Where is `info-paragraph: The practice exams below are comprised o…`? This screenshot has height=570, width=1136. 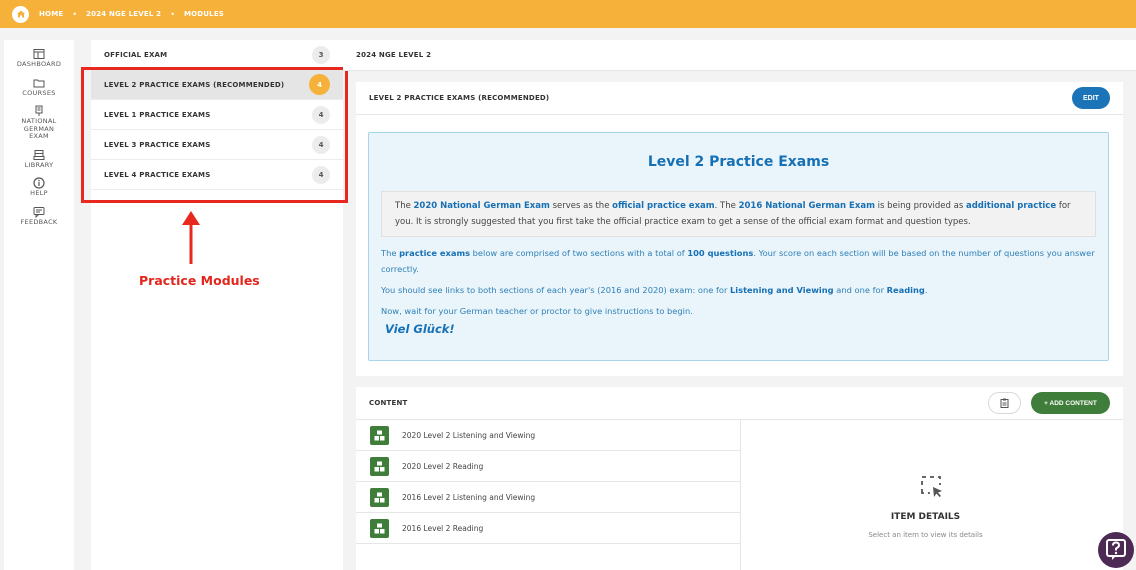 info-paragraph: The practice exams below are comprised o… is located at coordinates (738, 261).